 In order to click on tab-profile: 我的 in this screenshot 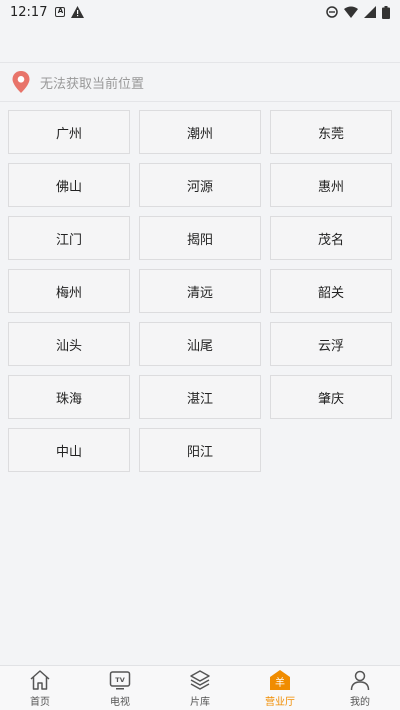, I will do `click(360, 688)`.